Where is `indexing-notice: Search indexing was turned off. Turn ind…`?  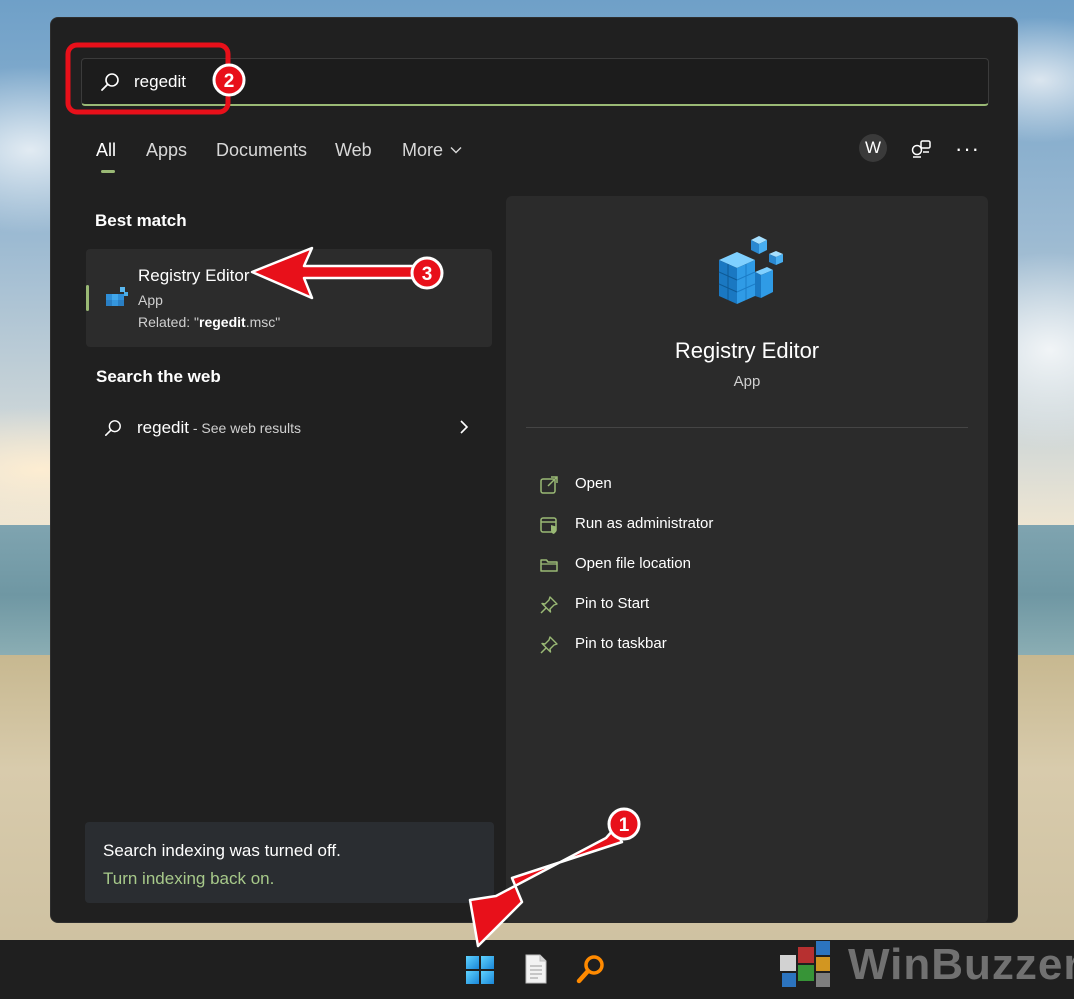
indexing-notice: Search indexing was turned off. Turn ind… is located at coordinates (289, 862).